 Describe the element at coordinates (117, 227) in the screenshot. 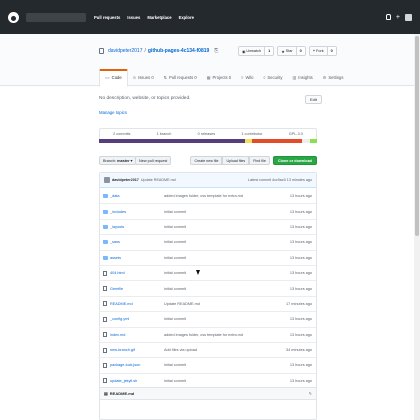

I see `file-name-link: _layouts` at that location.